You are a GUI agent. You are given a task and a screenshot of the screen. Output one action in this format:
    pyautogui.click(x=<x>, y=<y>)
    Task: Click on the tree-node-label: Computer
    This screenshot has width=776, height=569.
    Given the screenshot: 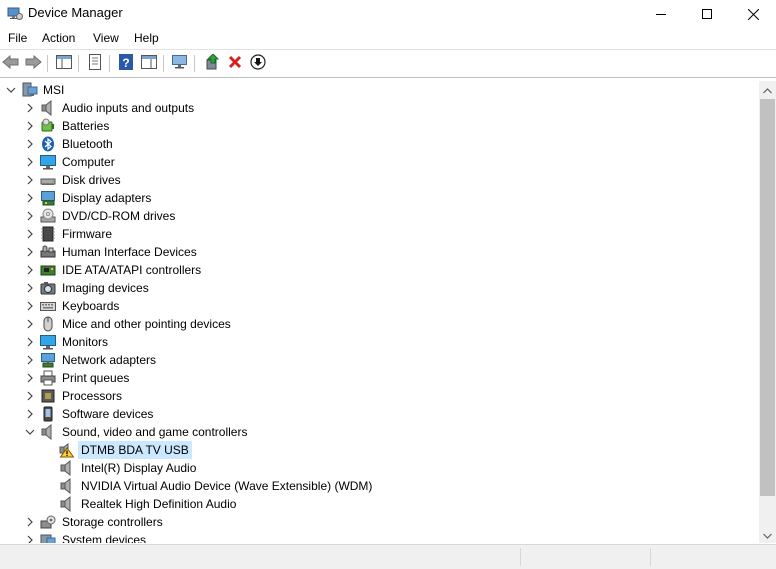 What is the action you would take?
    pyautogui.click(x=88, y=162)
    